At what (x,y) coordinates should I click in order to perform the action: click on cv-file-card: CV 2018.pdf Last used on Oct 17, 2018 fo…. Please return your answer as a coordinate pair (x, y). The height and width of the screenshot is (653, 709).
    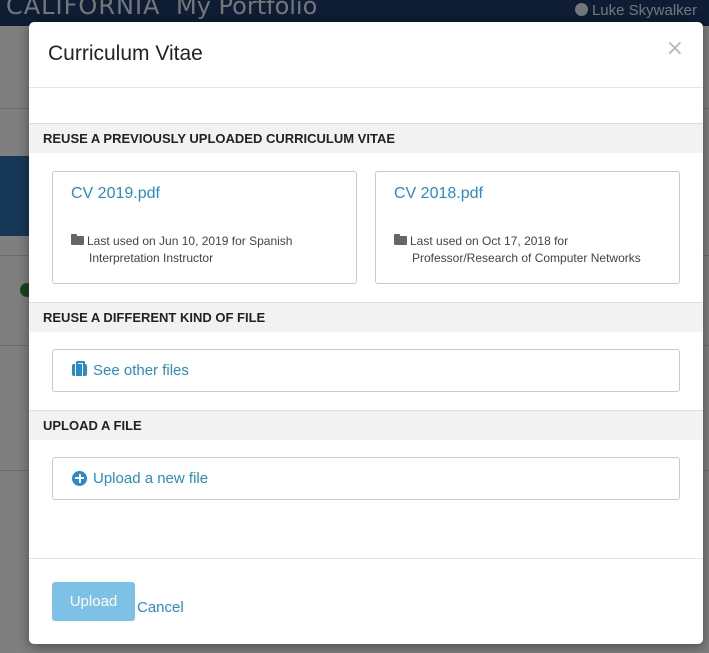
    Looking at the image, I should click on (527, 227).